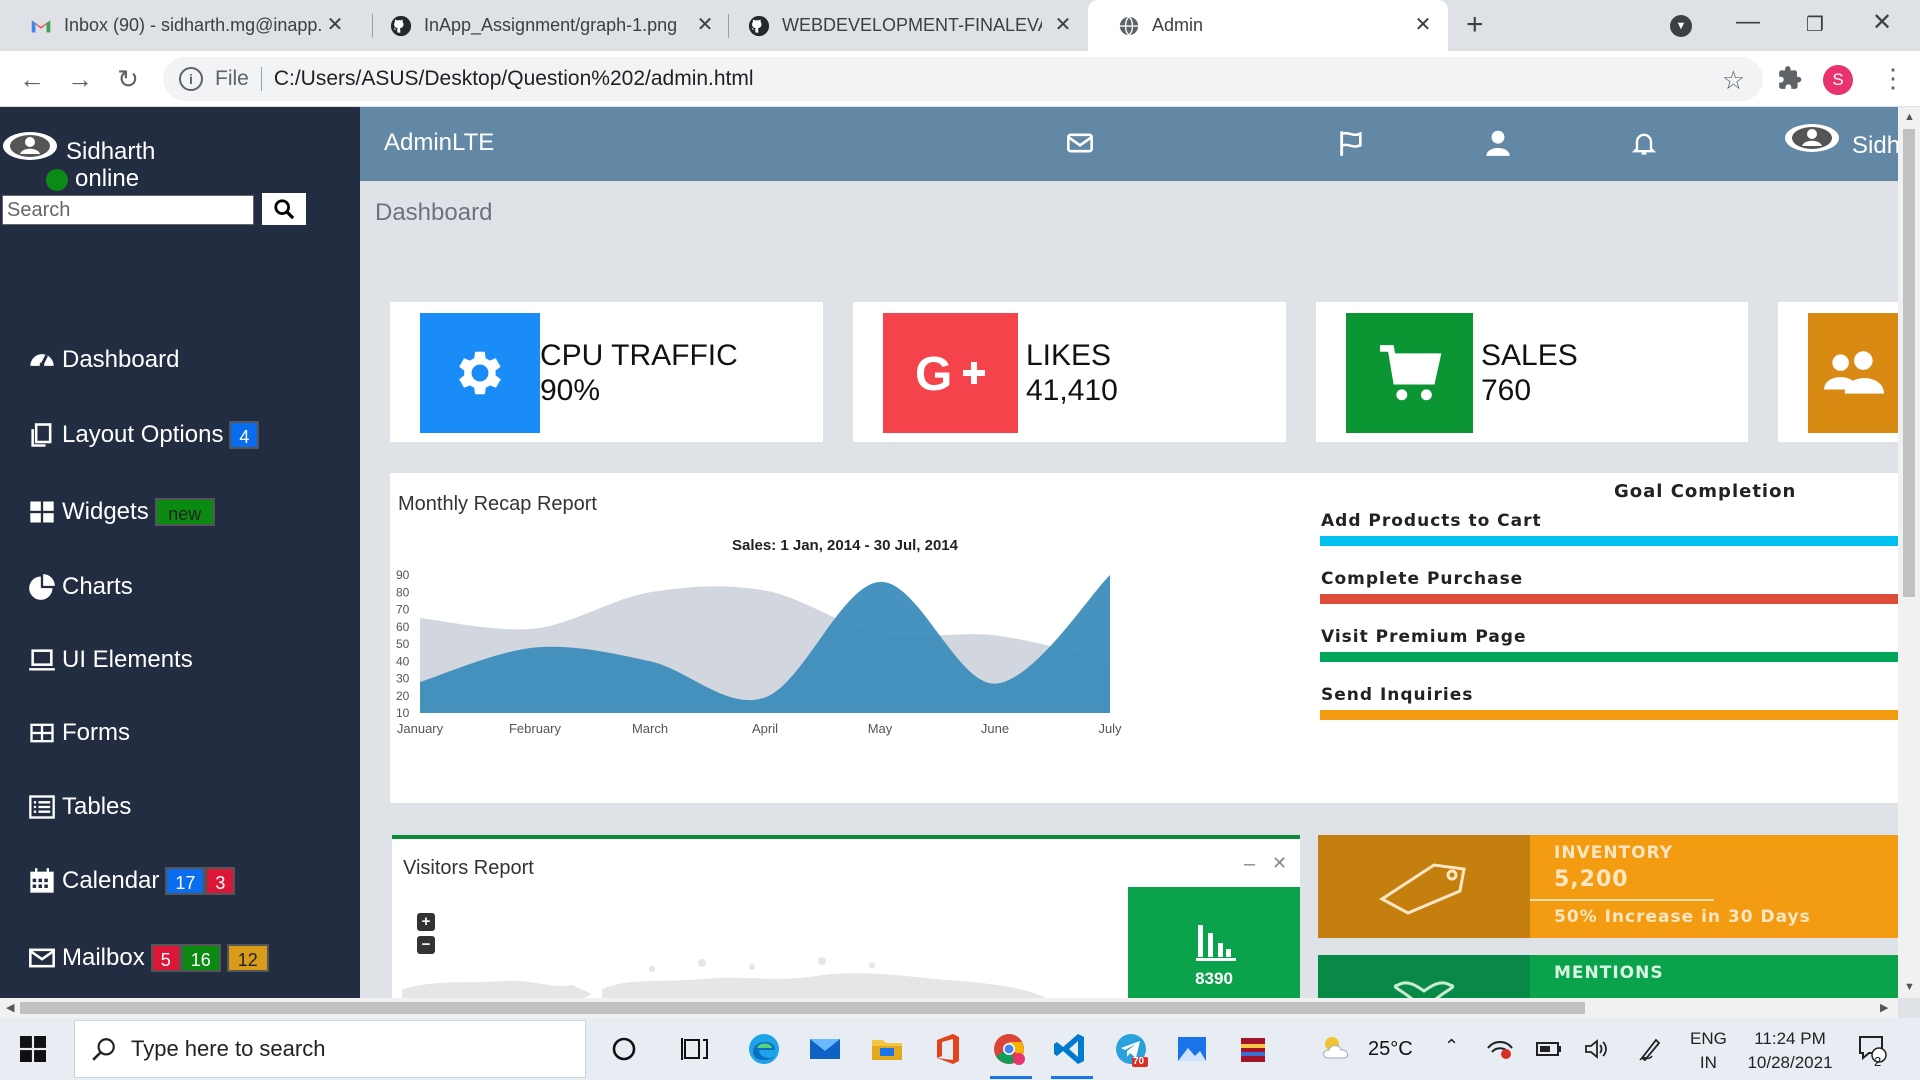  Describe the element at coordinates (103, 957) in the screenshot. I see `sidebar-item-label: Mailbox` at that location.